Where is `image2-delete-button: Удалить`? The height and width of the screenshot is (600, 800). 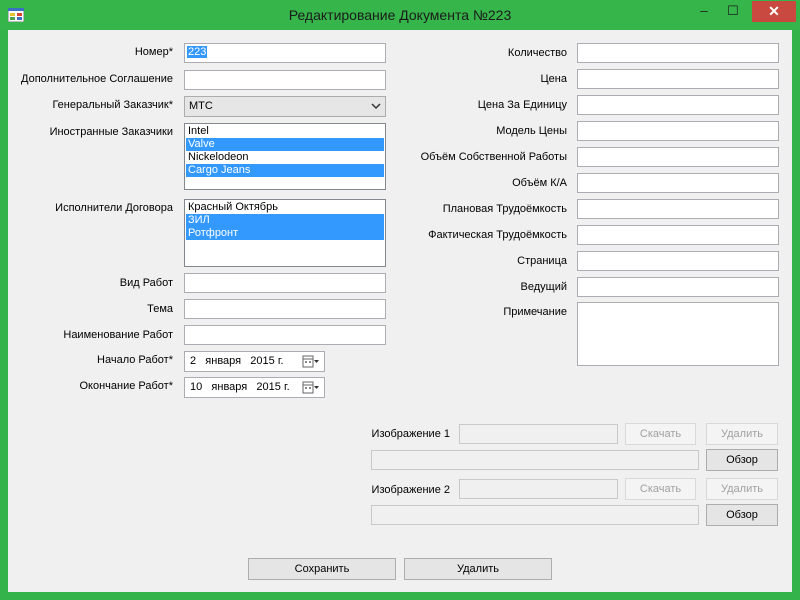
image2-delete-button: Удалить is located at coordinates (742, 489).